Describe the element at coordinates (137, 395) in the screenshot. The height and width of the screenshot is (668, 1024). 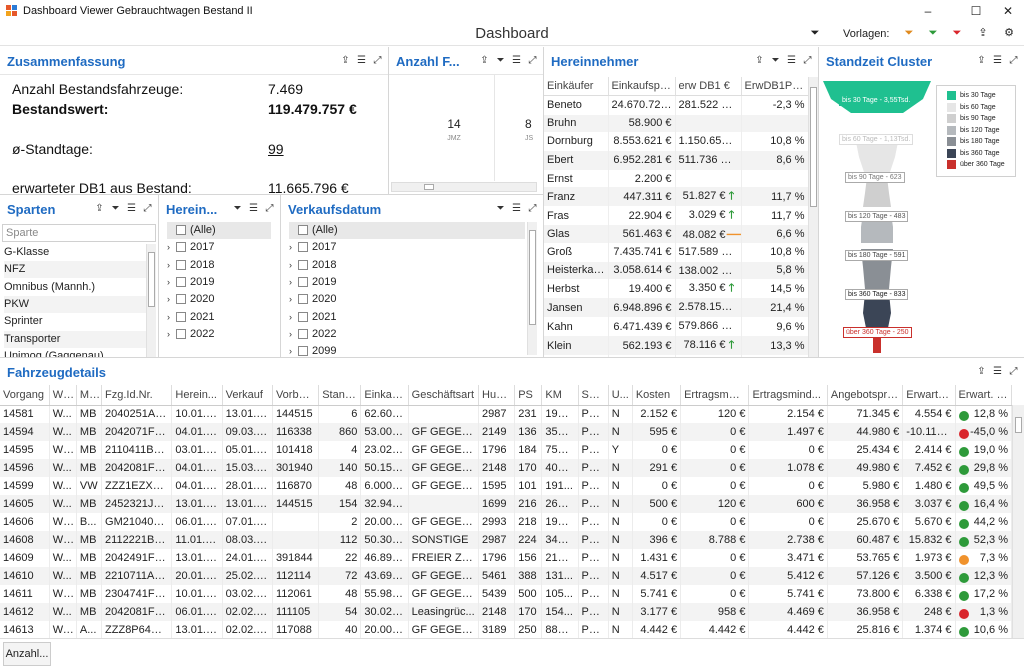
I see `column-header: Fzg.Id.Nr.` at that location.